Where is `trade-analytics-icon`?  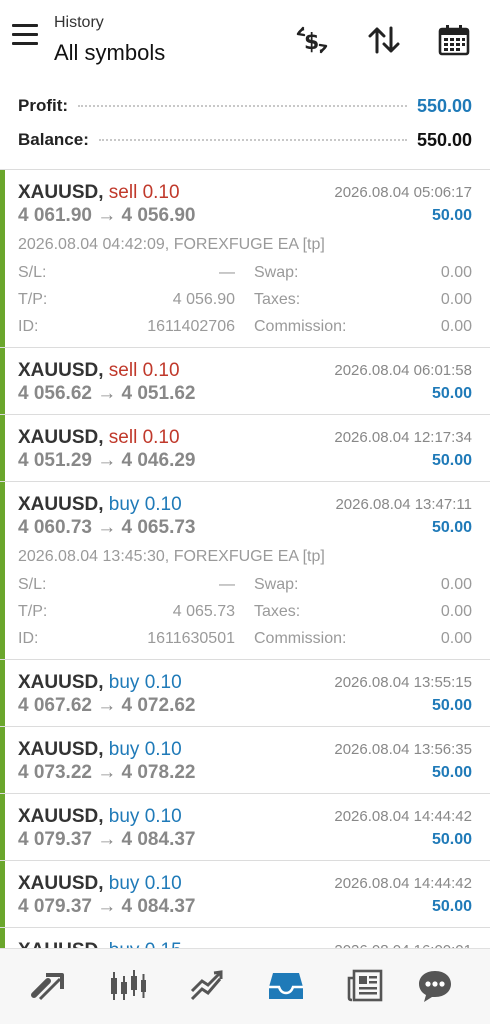 trade-analytics-icon is located at coordinates (207, 986).